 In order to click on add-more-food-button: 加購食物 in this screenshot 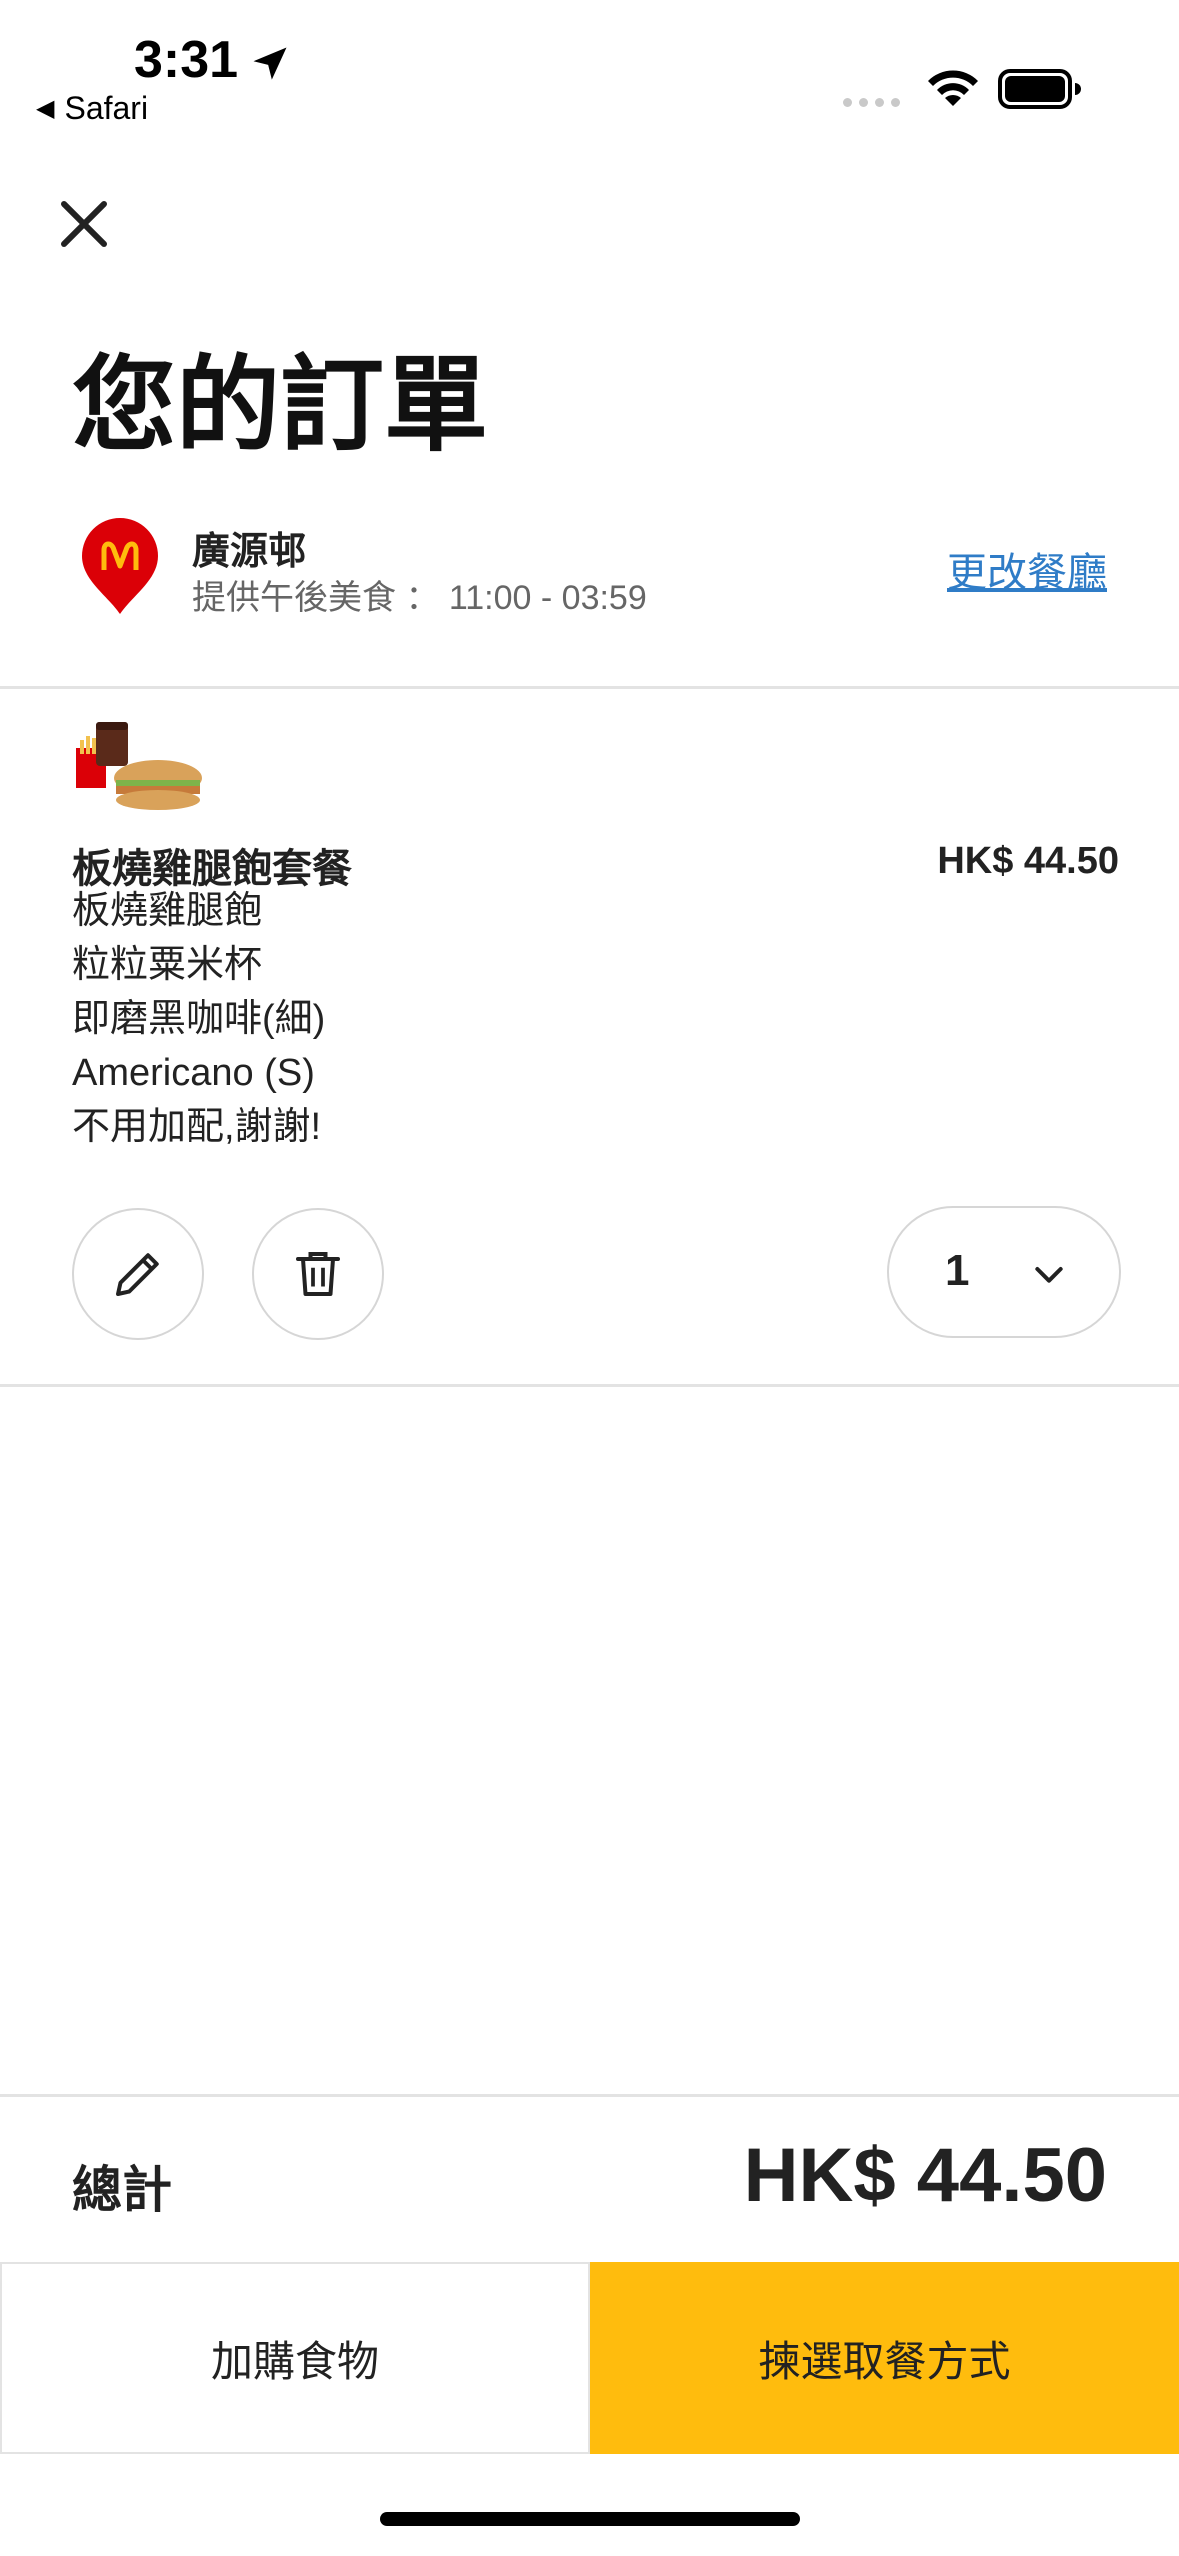, I will do `click(295, 2358)`.